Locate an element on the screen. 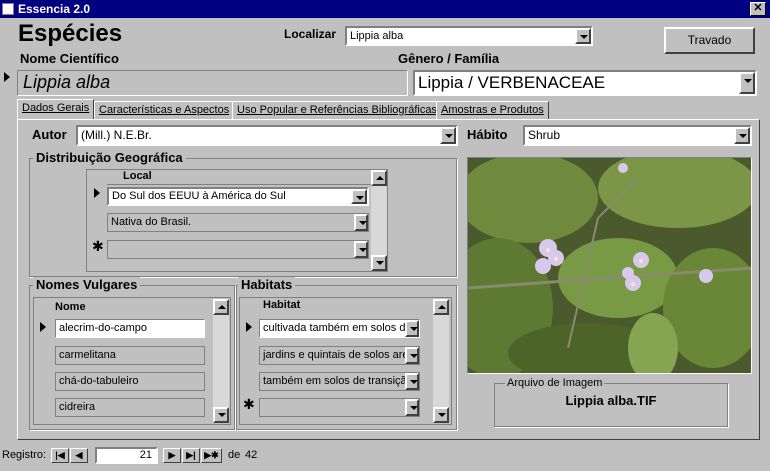 Image resolution: width=770 pixels, height=471 pixels. next-record-button: ▶ is located at coordinates (172, 455).